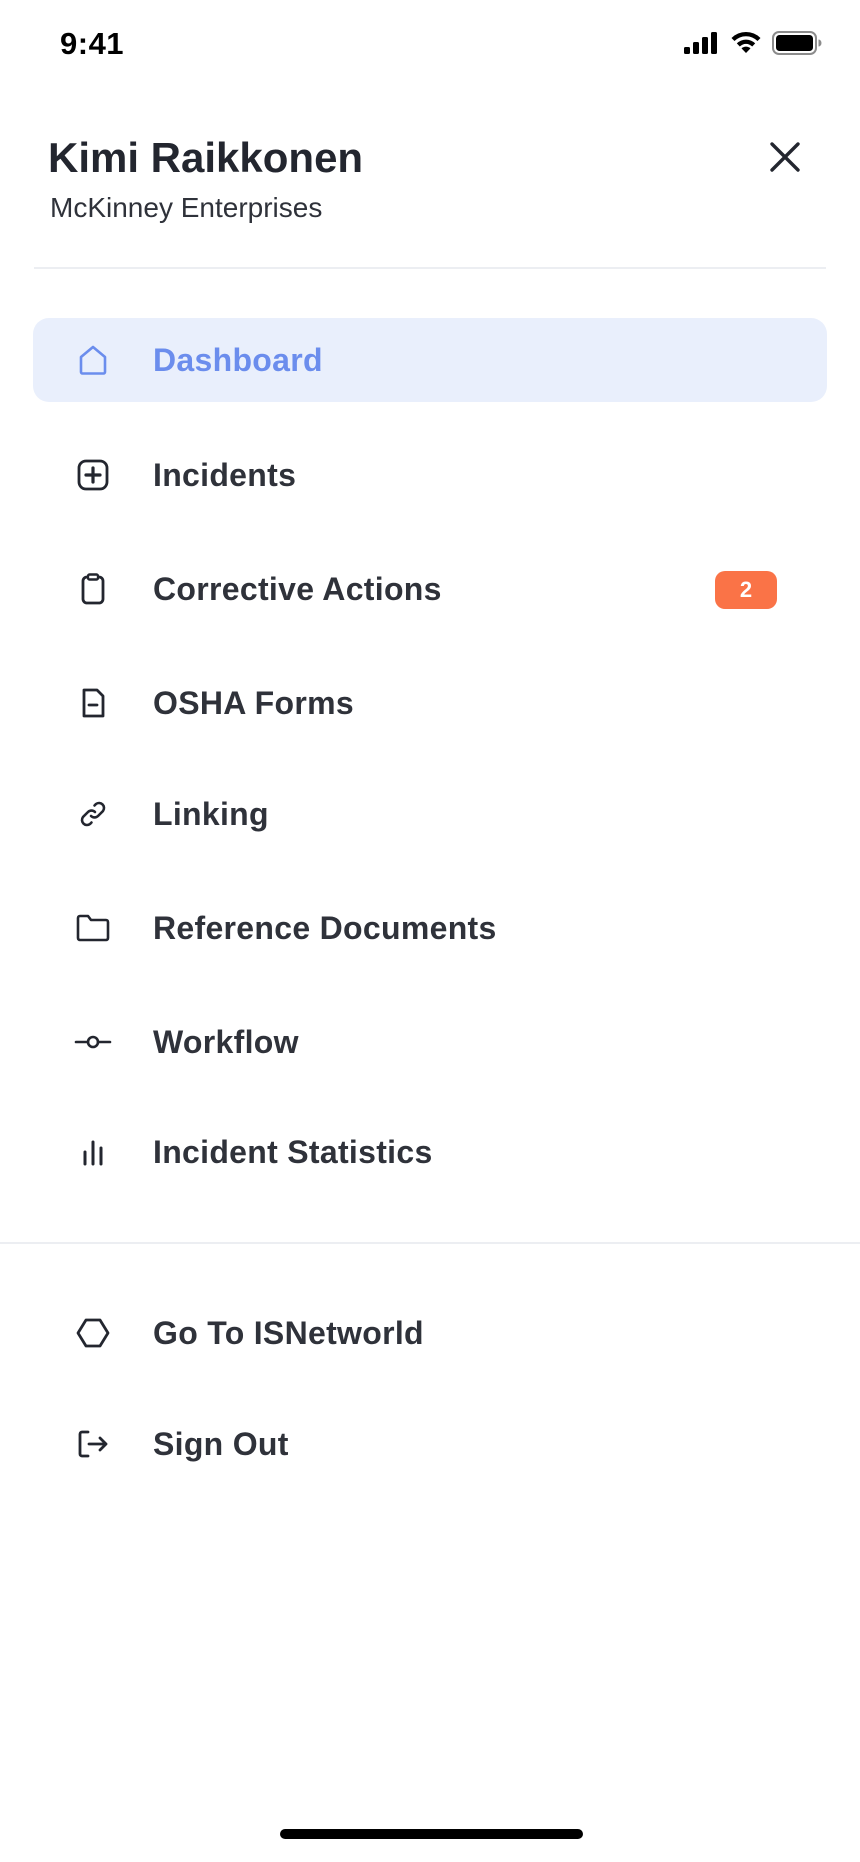 Image resolution: width=860 pixels, height=1862 pixels. Describe the element at coordinates (225, 474) in the screenshot. I see `menu-item-label: Incidents` at that location.